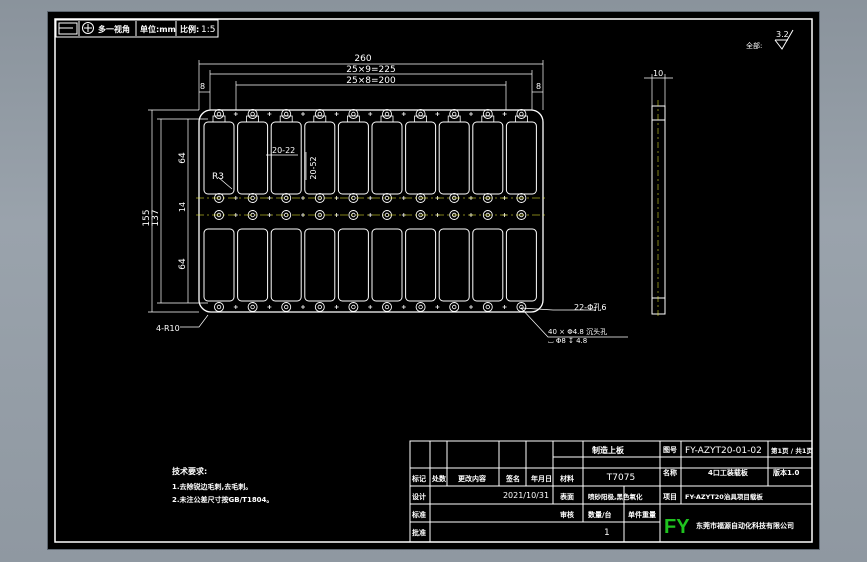 This screenshot has height=562, width=867. What do you see at coordinates (168, 328) in the screenshot?
I see `dim-corner-radius: 4-R10` at bounding box center [168, 328].